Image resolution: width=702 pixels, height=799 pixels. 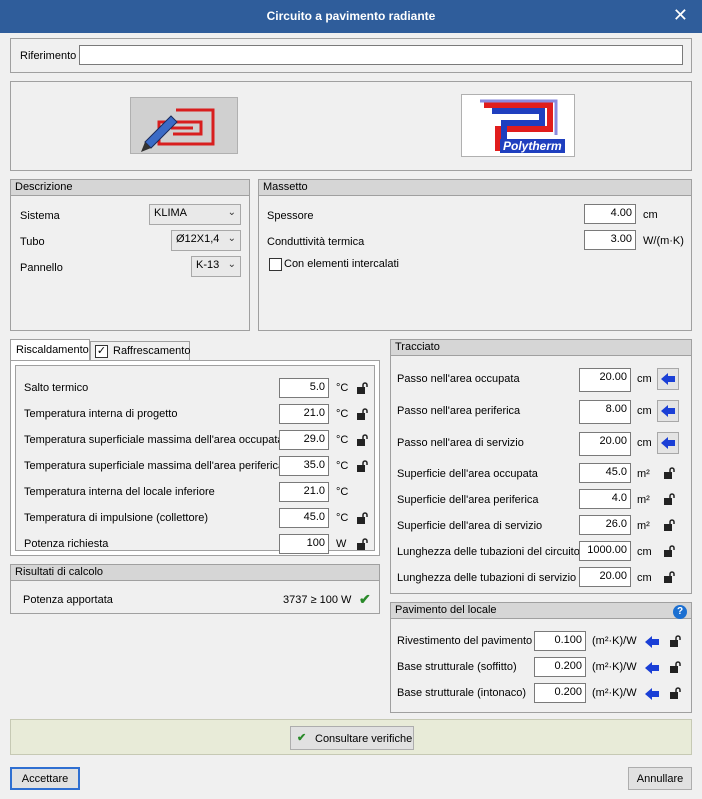 I want to click on tracciato-row-input: 8.00, so click(x=605, y=412).